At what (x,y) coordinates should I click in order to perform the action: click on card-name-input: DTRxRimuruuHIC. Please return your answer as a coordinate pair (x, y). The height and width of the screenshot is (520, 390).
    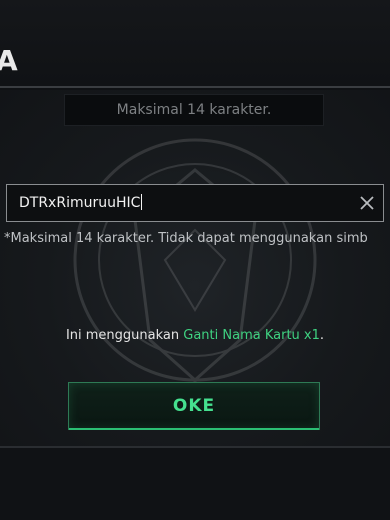
    Looking at the image, I should click on (195, 203).